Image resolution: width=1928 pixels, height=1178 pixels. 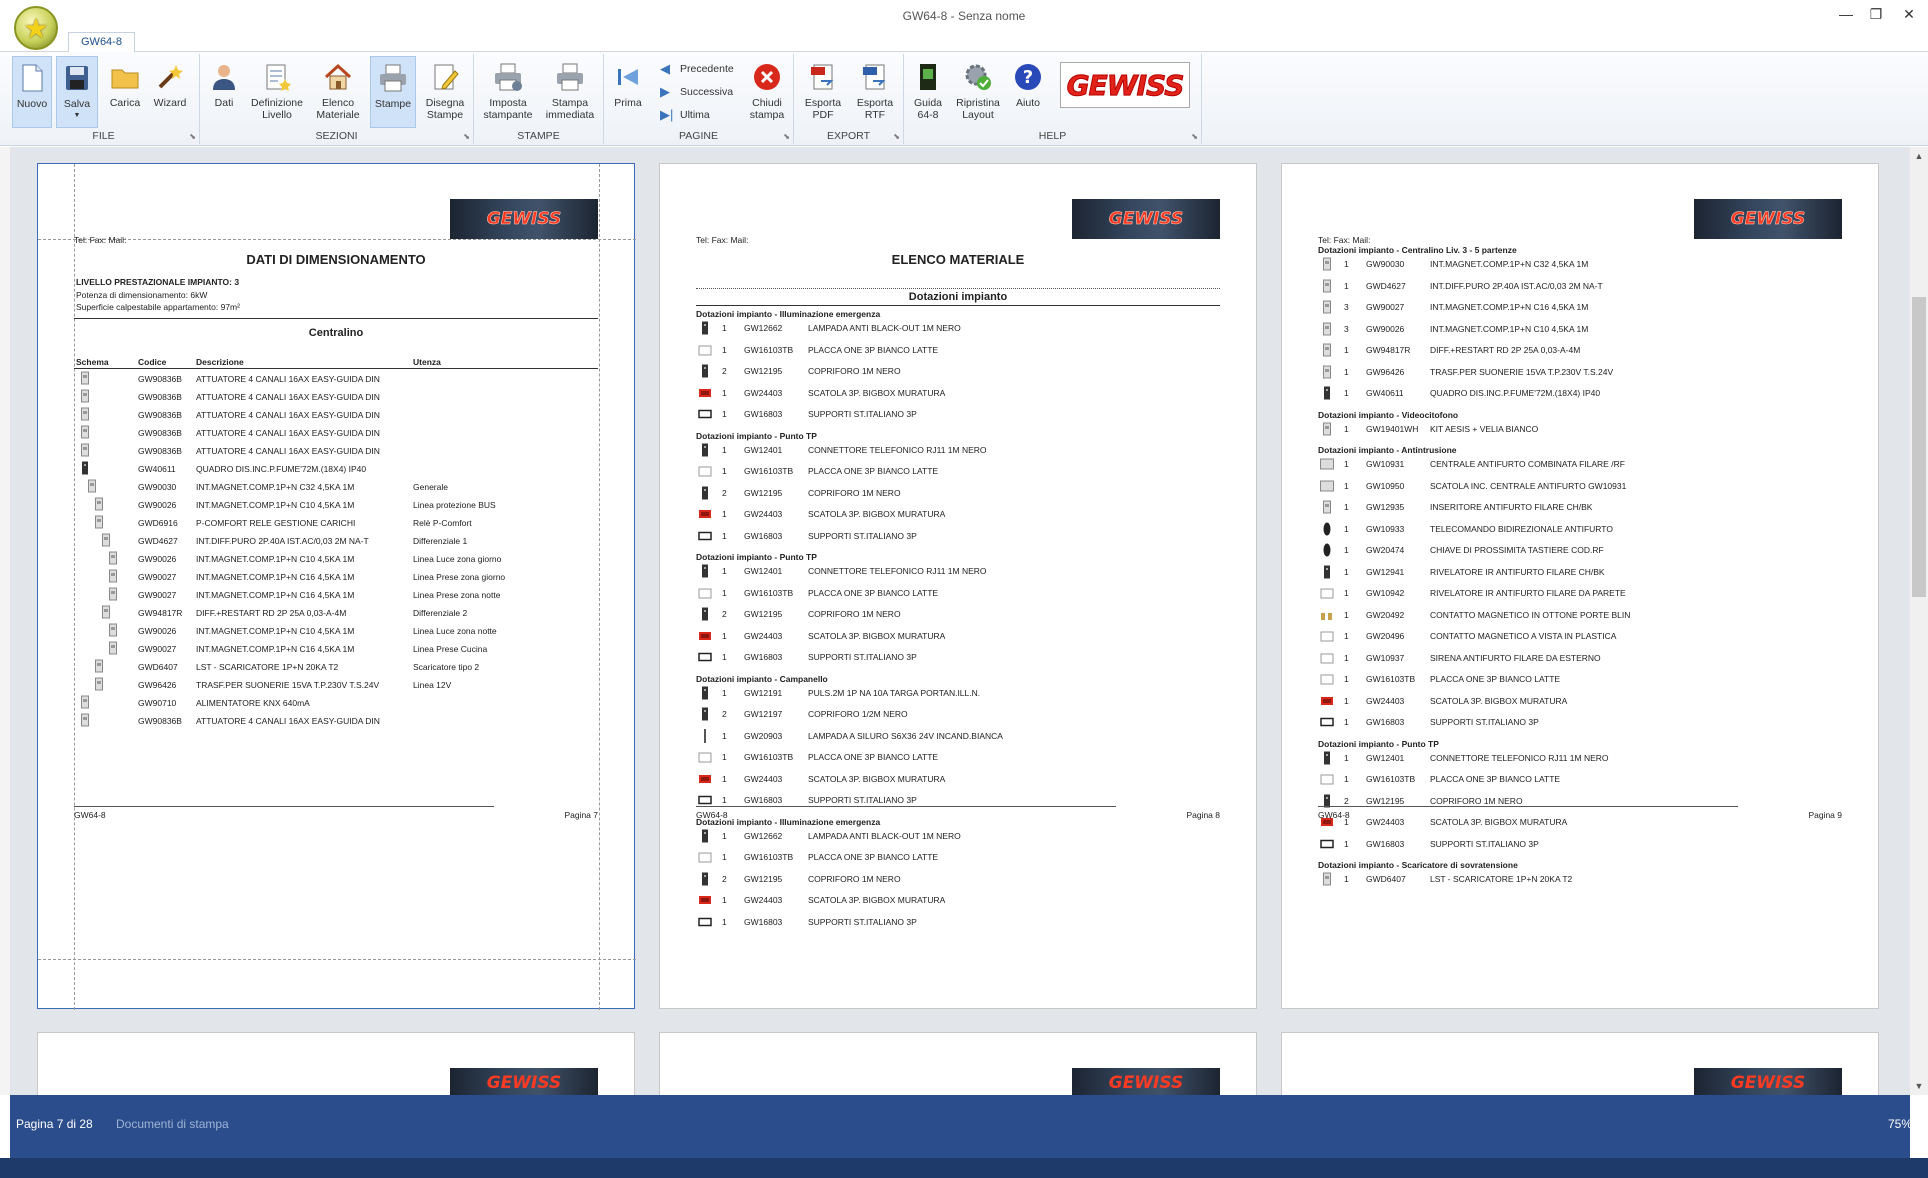 What do you see at coordinates (875, 92) in the screenshot?
I see `esporta-rtf-button: Esporta RTF` at bounding box center [875, 92].